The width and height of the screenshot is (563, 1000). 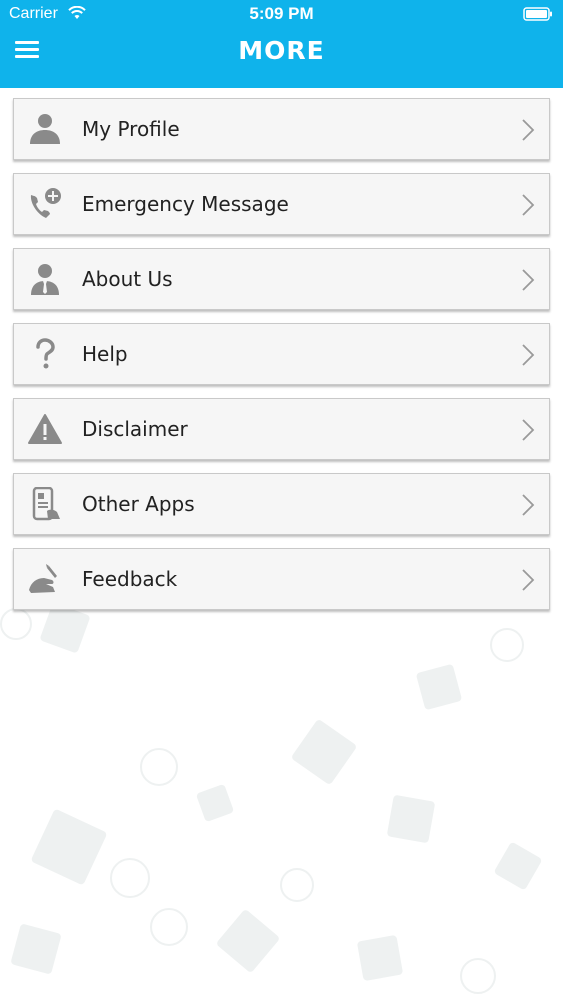 I want to click on menu-item-feedback: Feedback, so click(x=281, y=579).